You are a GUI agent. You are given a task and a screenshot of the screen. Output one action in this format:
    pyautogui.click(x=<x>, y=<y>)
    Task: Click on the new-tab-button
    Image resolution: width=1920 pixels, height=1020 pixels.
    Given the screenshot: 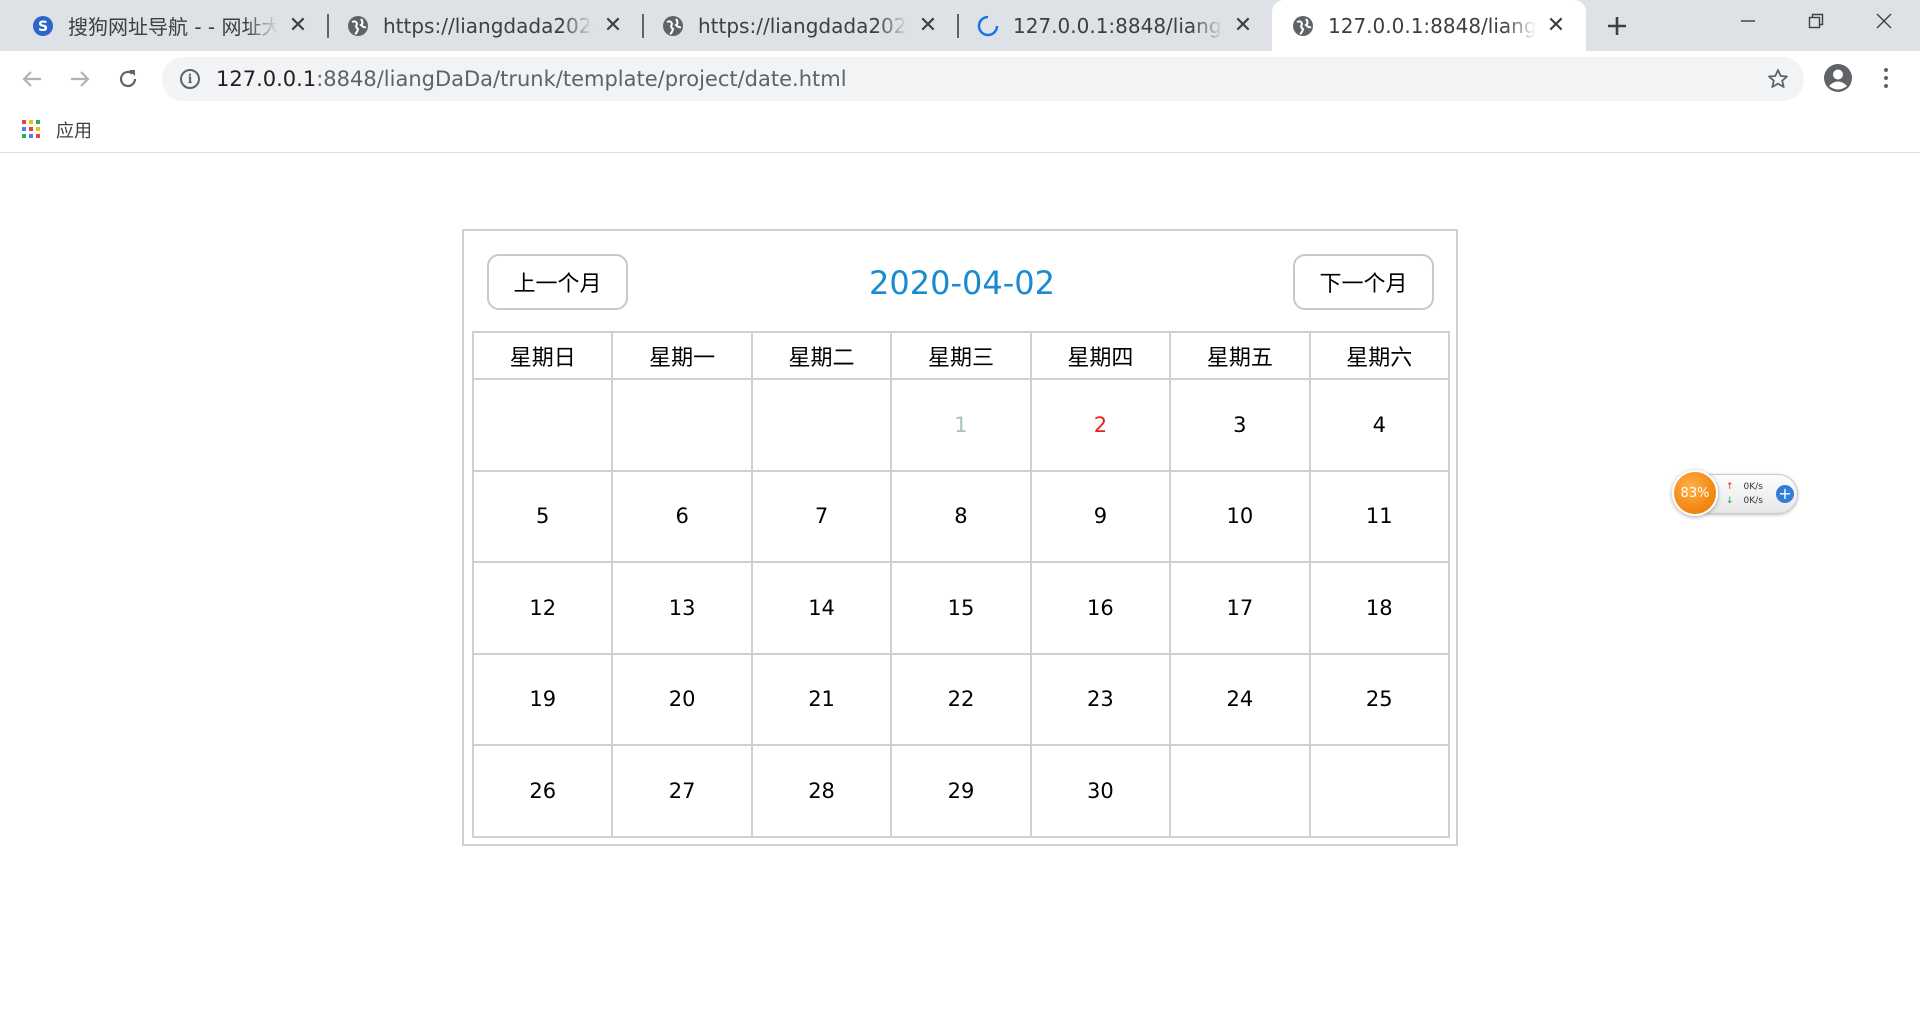 What is the action you would take?
    pyautogui.click(x=1617, y=26)
    